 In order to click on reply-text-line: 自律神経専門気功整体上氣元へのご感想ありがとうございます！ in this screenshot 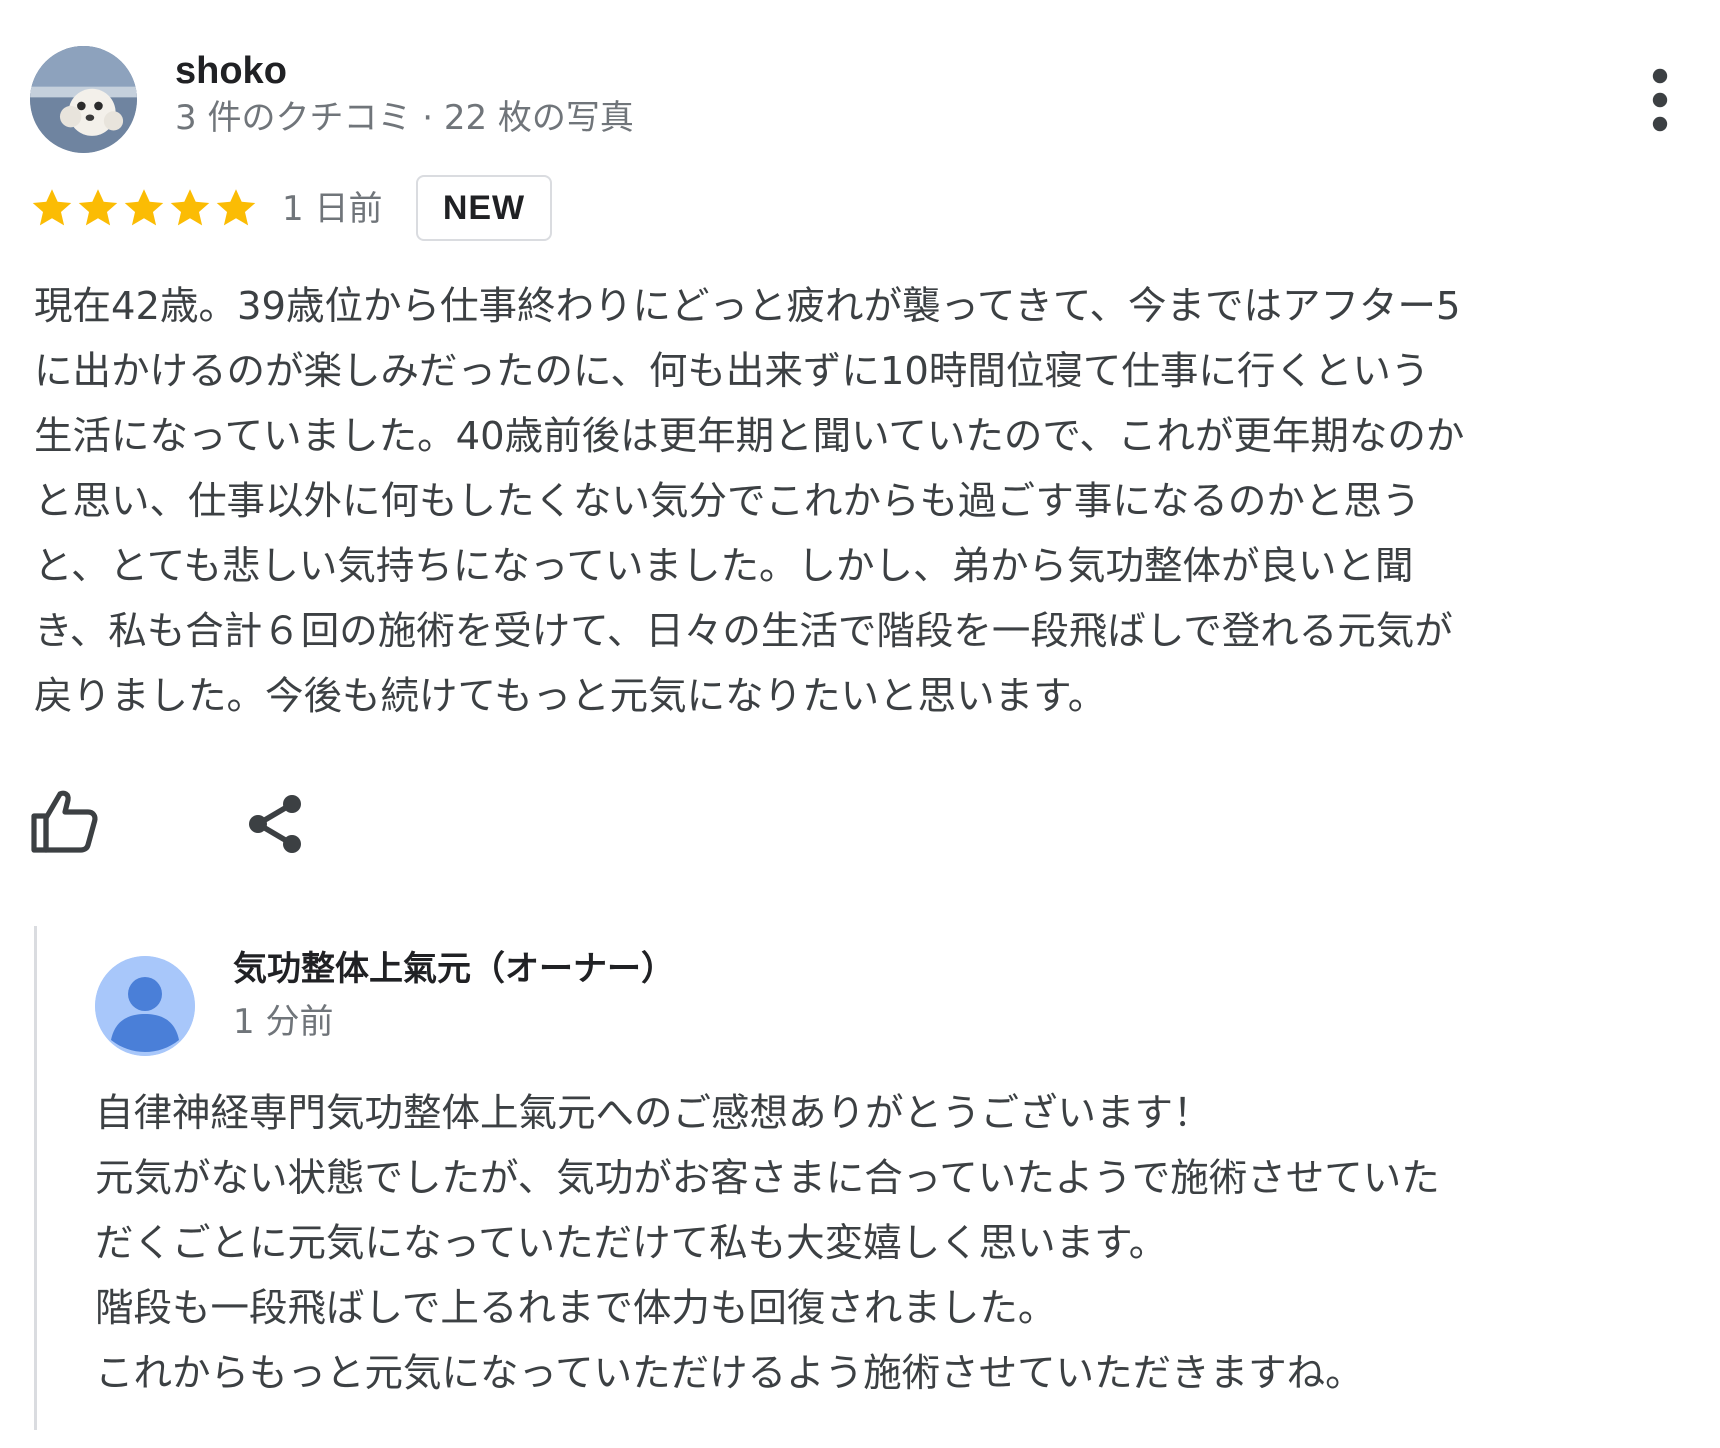, I will do `click(653, 1113)`.